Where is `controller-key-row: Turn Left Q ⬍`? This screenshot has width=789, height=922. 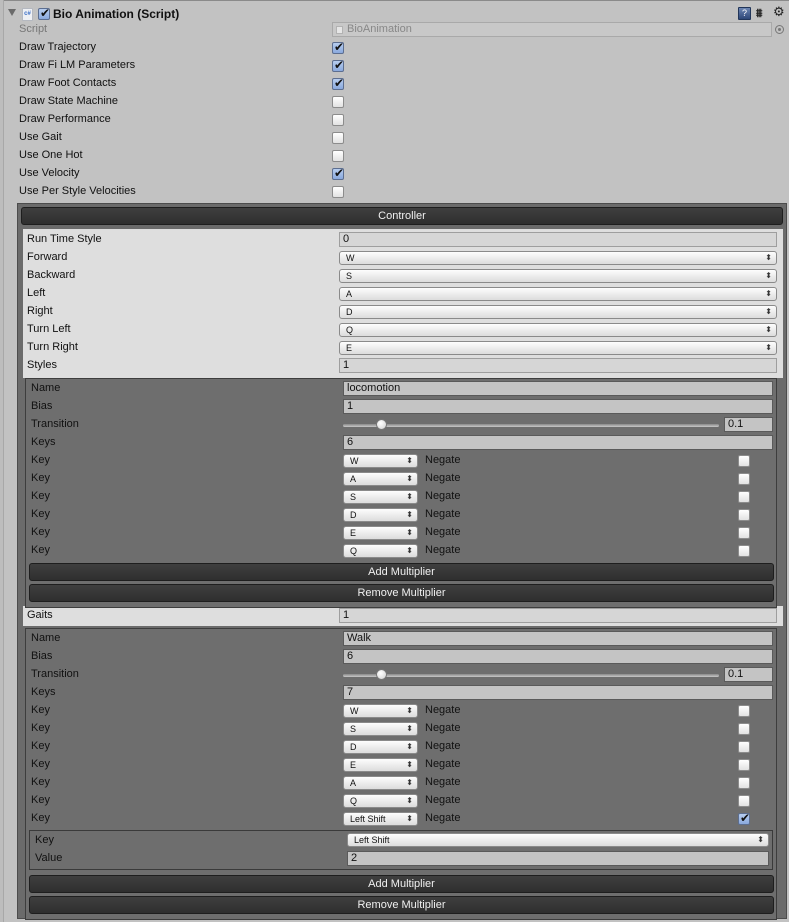 controller-key-row: Turn Left Q ⬍ is located at coordinates (394, 330).